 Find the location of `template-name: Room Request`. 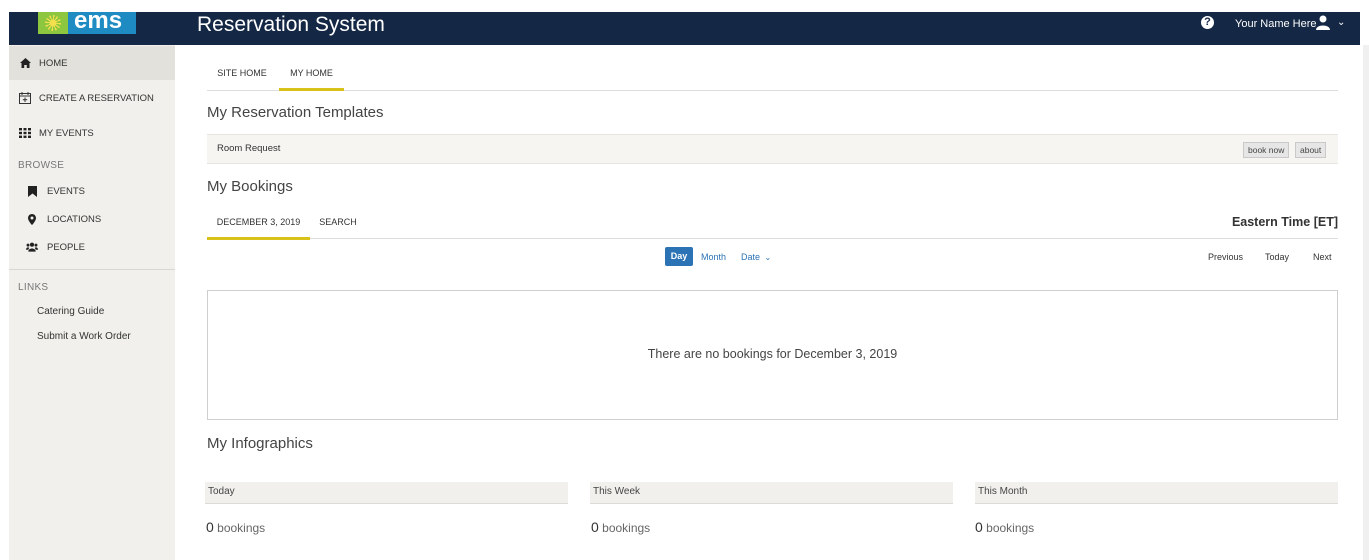

template-name: Room Request is located at coordinates (249, 148).